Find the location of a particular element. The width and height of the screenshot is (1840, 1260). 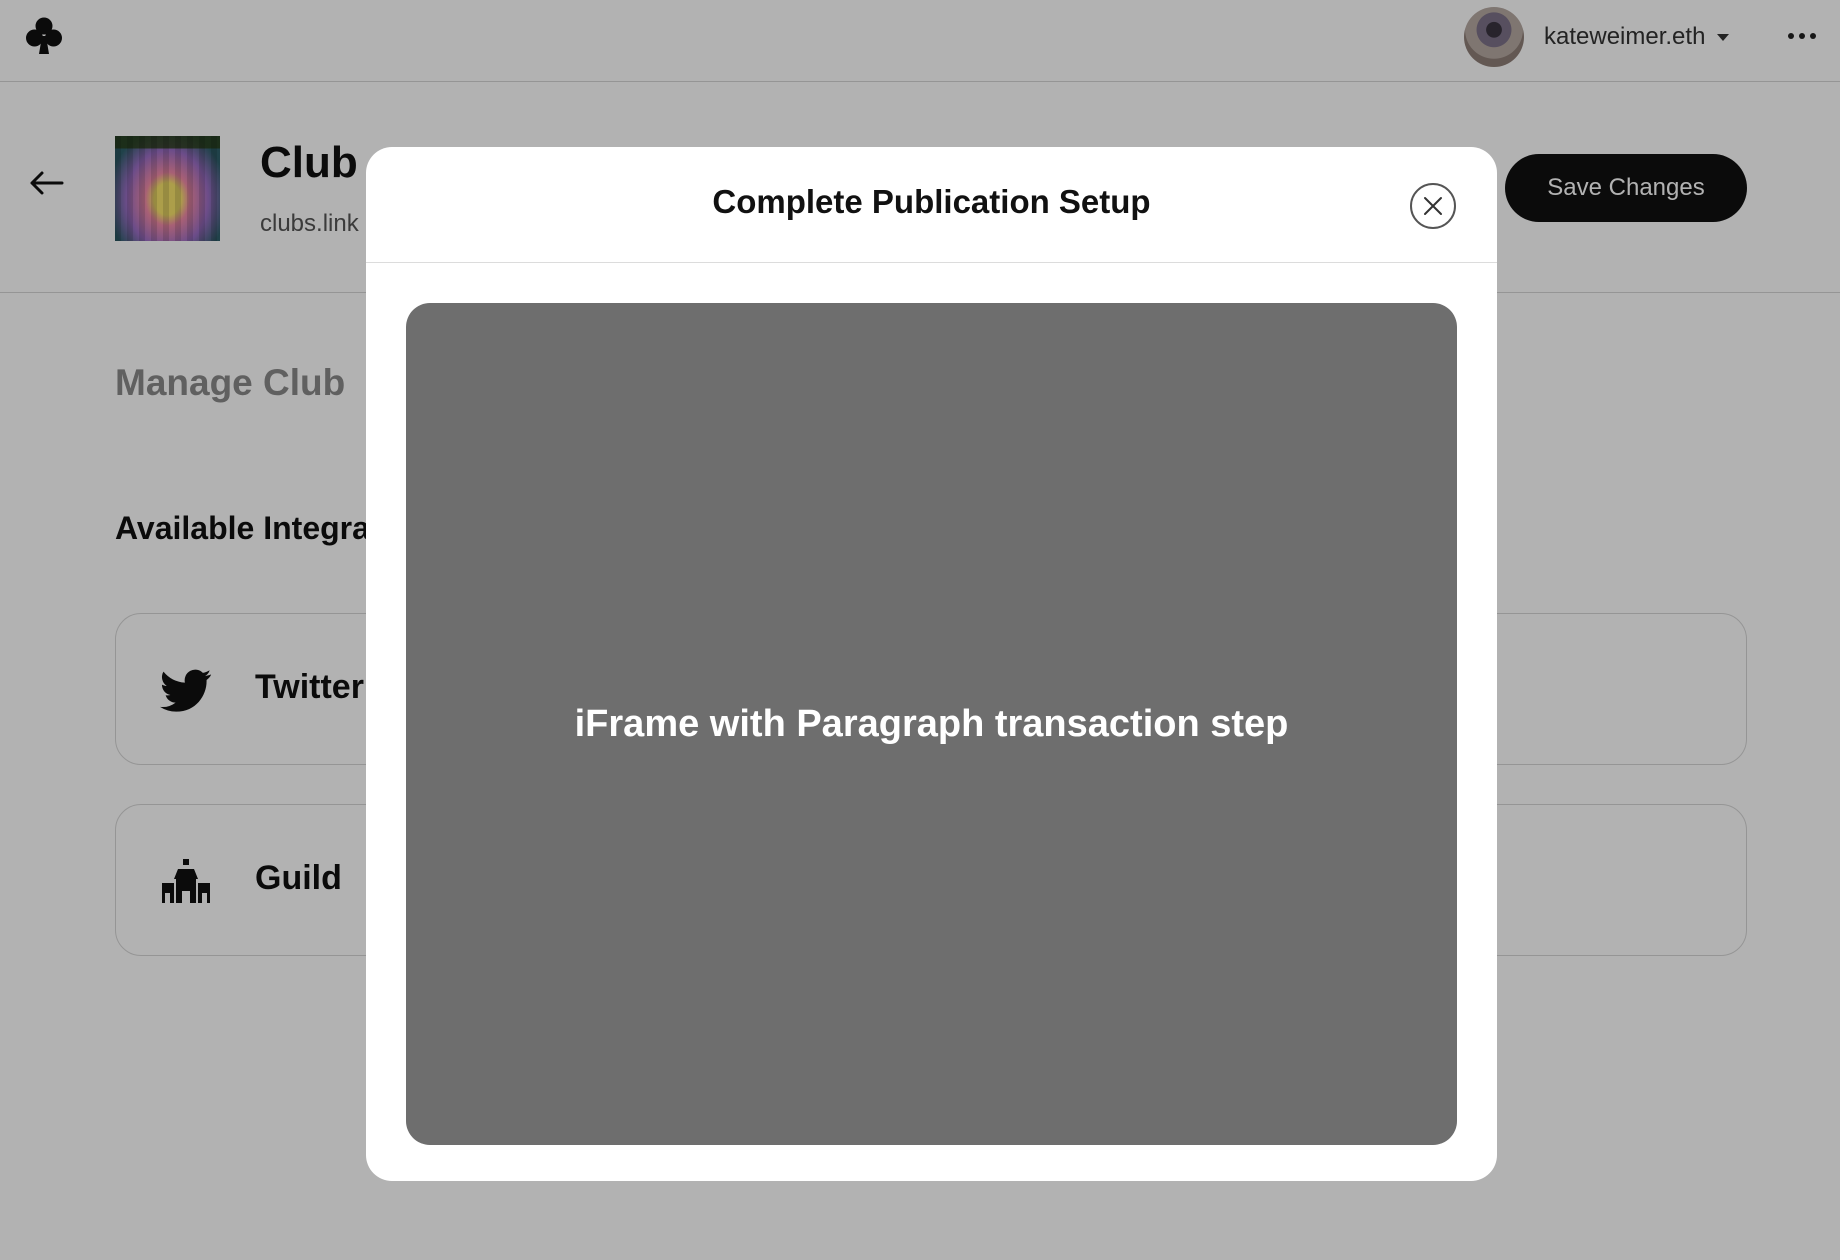

close-icon is located at coordinates (1433, 206).